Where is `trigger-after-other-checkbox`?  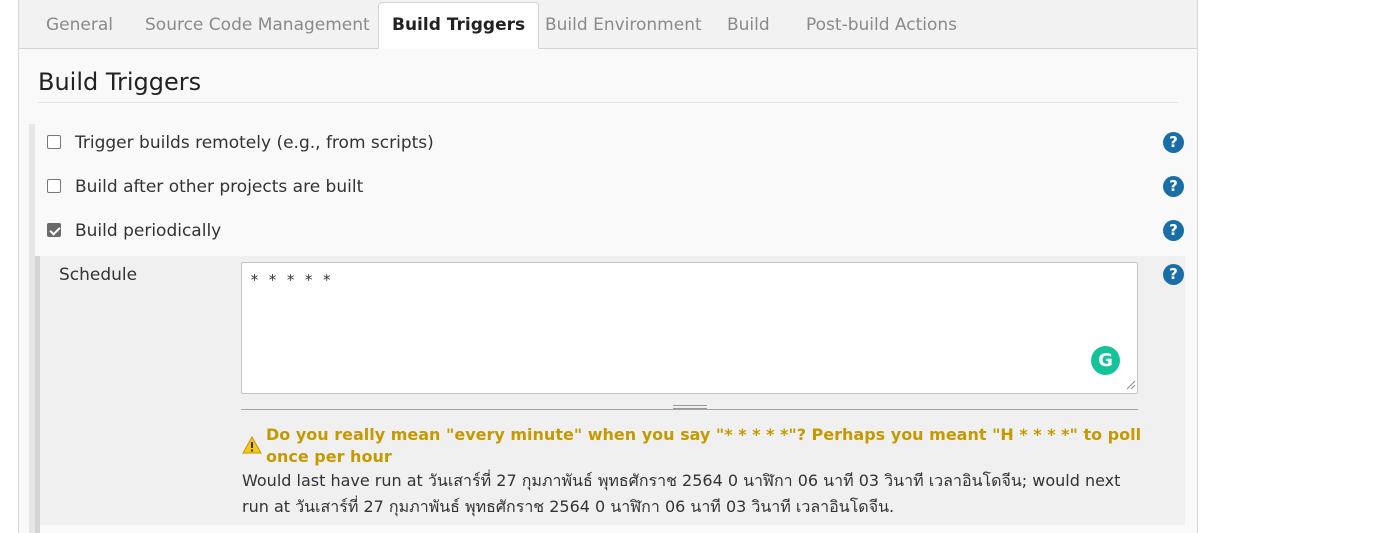 trigger-after-other-checkbox is located at coordinates (54, 186).